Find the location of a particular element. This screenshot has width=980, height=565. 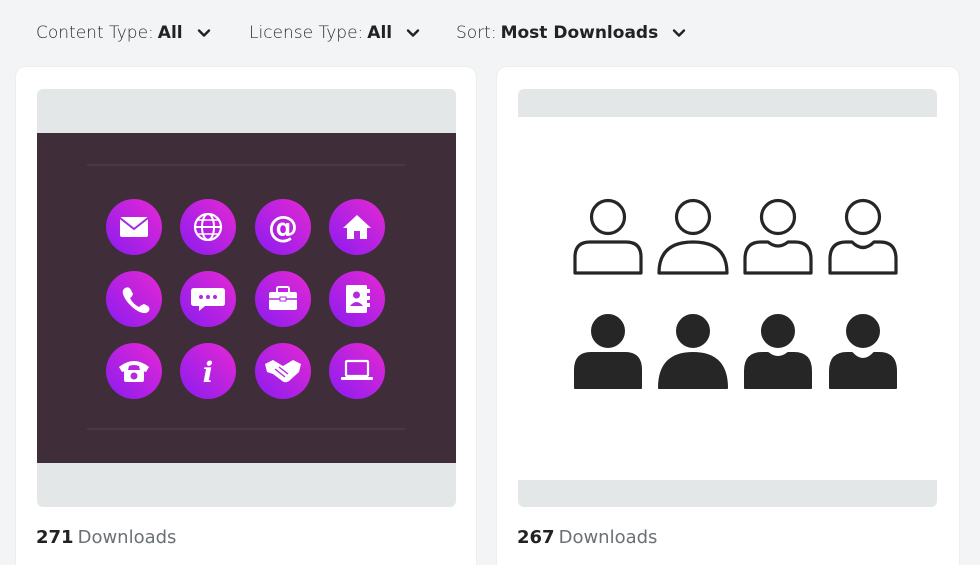

svg-text: i is located at coordinates (208, 372).